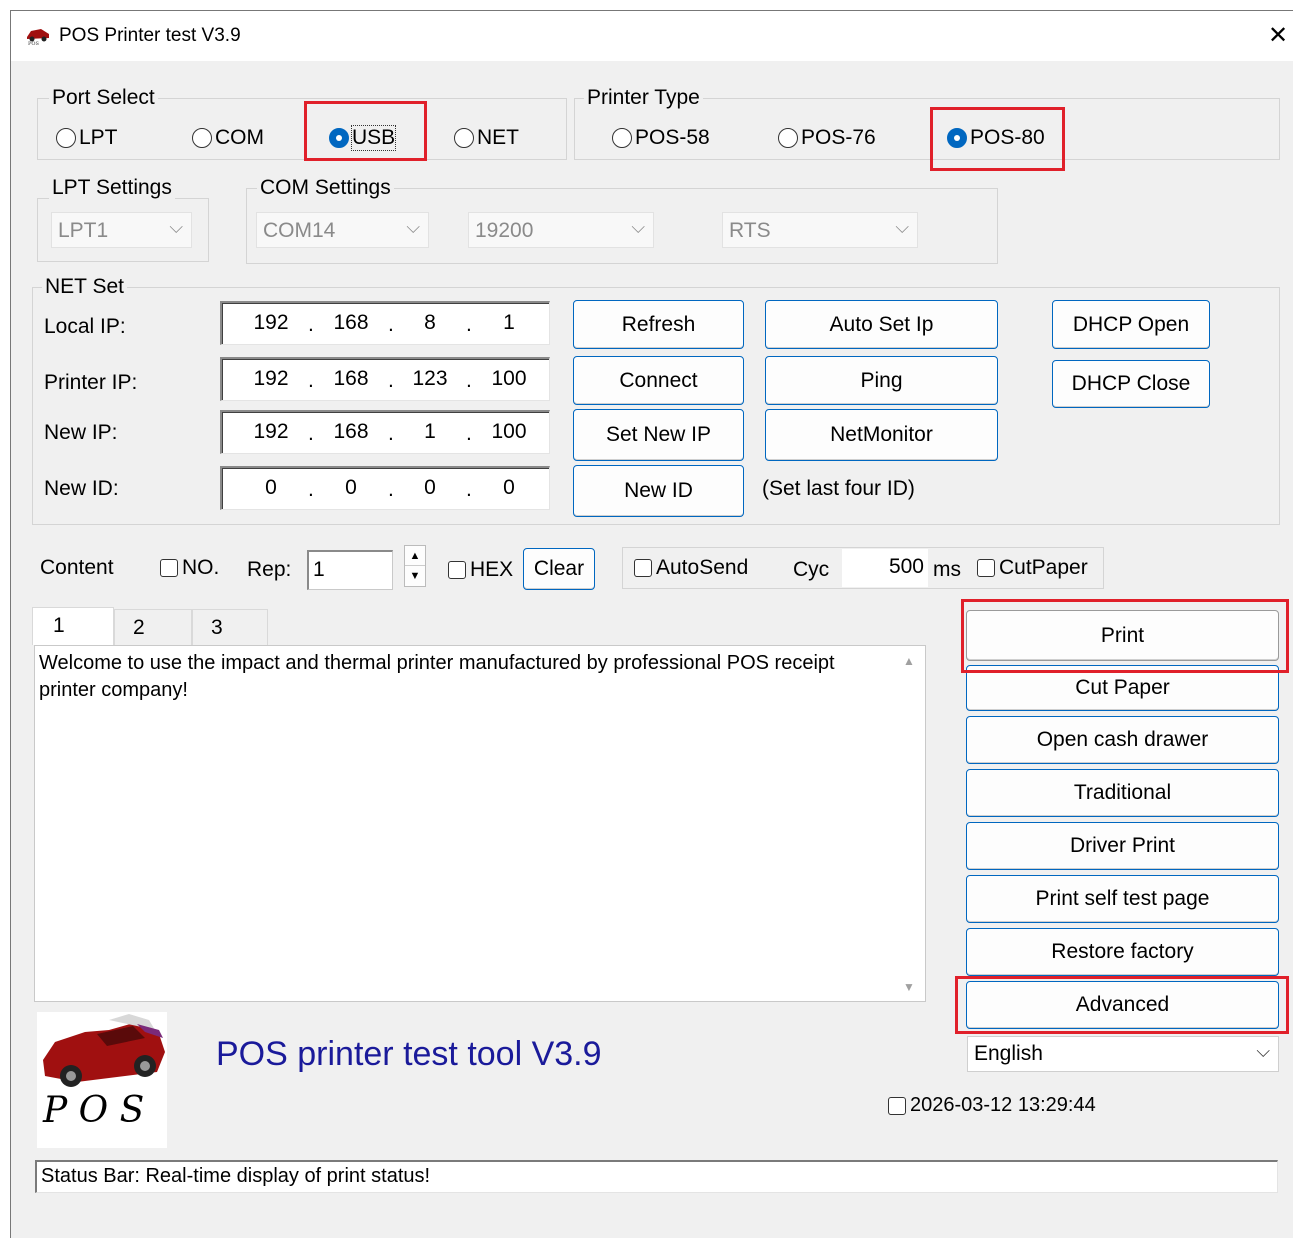 The image size is (1293, 1238). What do you see at coordinates (385, 488) in the screenshot?
I see `new-id-field: 0 . 0 . 0 . 0` at bounding box center [385, 488].